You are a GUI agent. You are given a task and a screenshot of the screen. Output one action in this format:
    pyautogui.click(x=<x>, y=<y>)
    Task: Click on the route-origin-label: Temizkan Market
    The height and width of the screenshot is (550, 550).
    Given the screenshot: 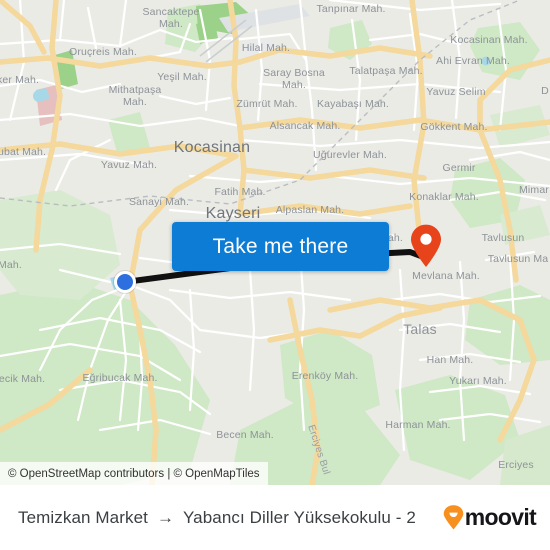 What is the action you would take?
    pyautogui.click(x=83, y=517)
    